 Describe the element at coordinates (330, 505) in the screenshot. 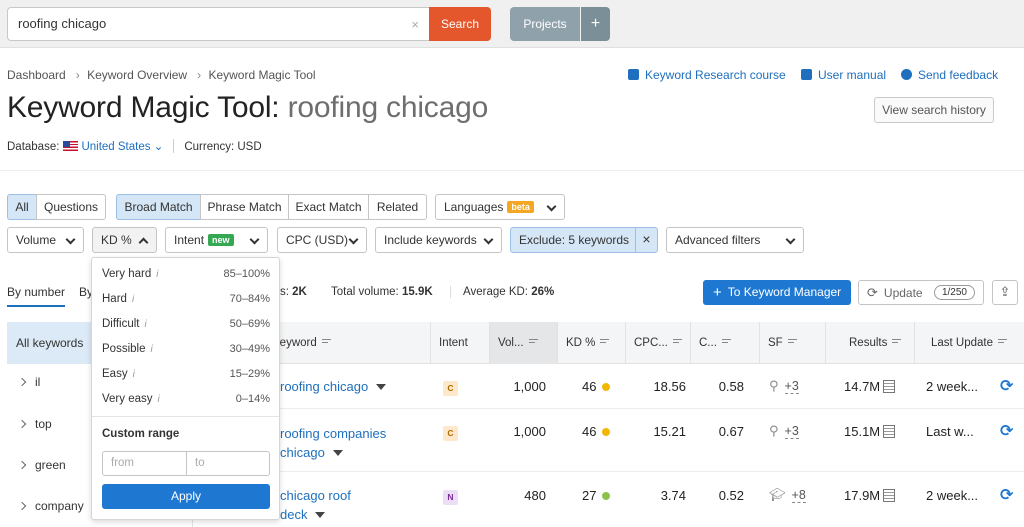

I see `keyword-cell: chicago roof deck` at that location.